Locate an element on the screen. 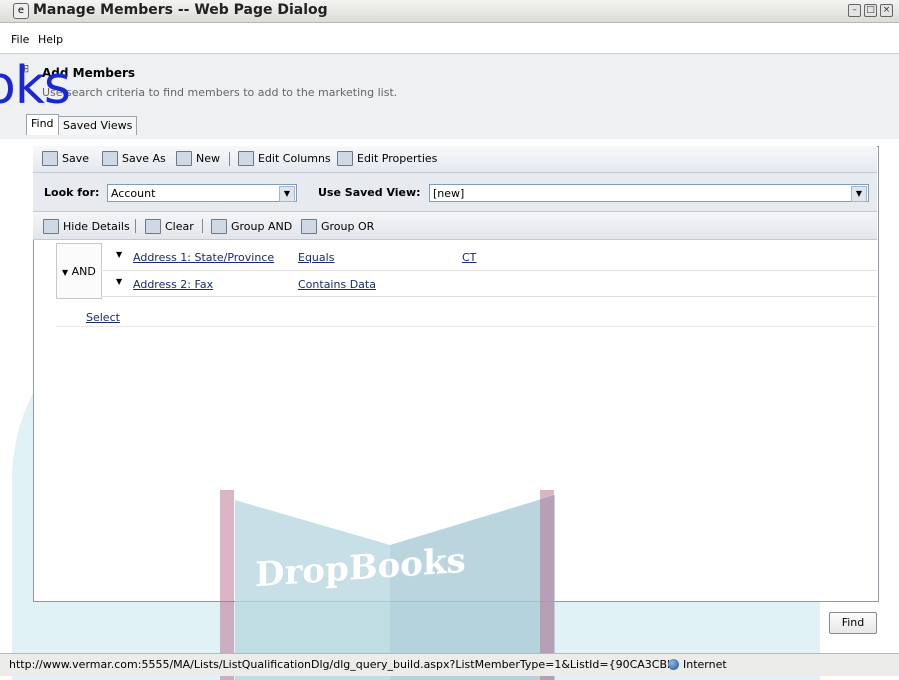 This screenshot has height=680, width=899. menu-help: Help is located at coordinates (50, 39).